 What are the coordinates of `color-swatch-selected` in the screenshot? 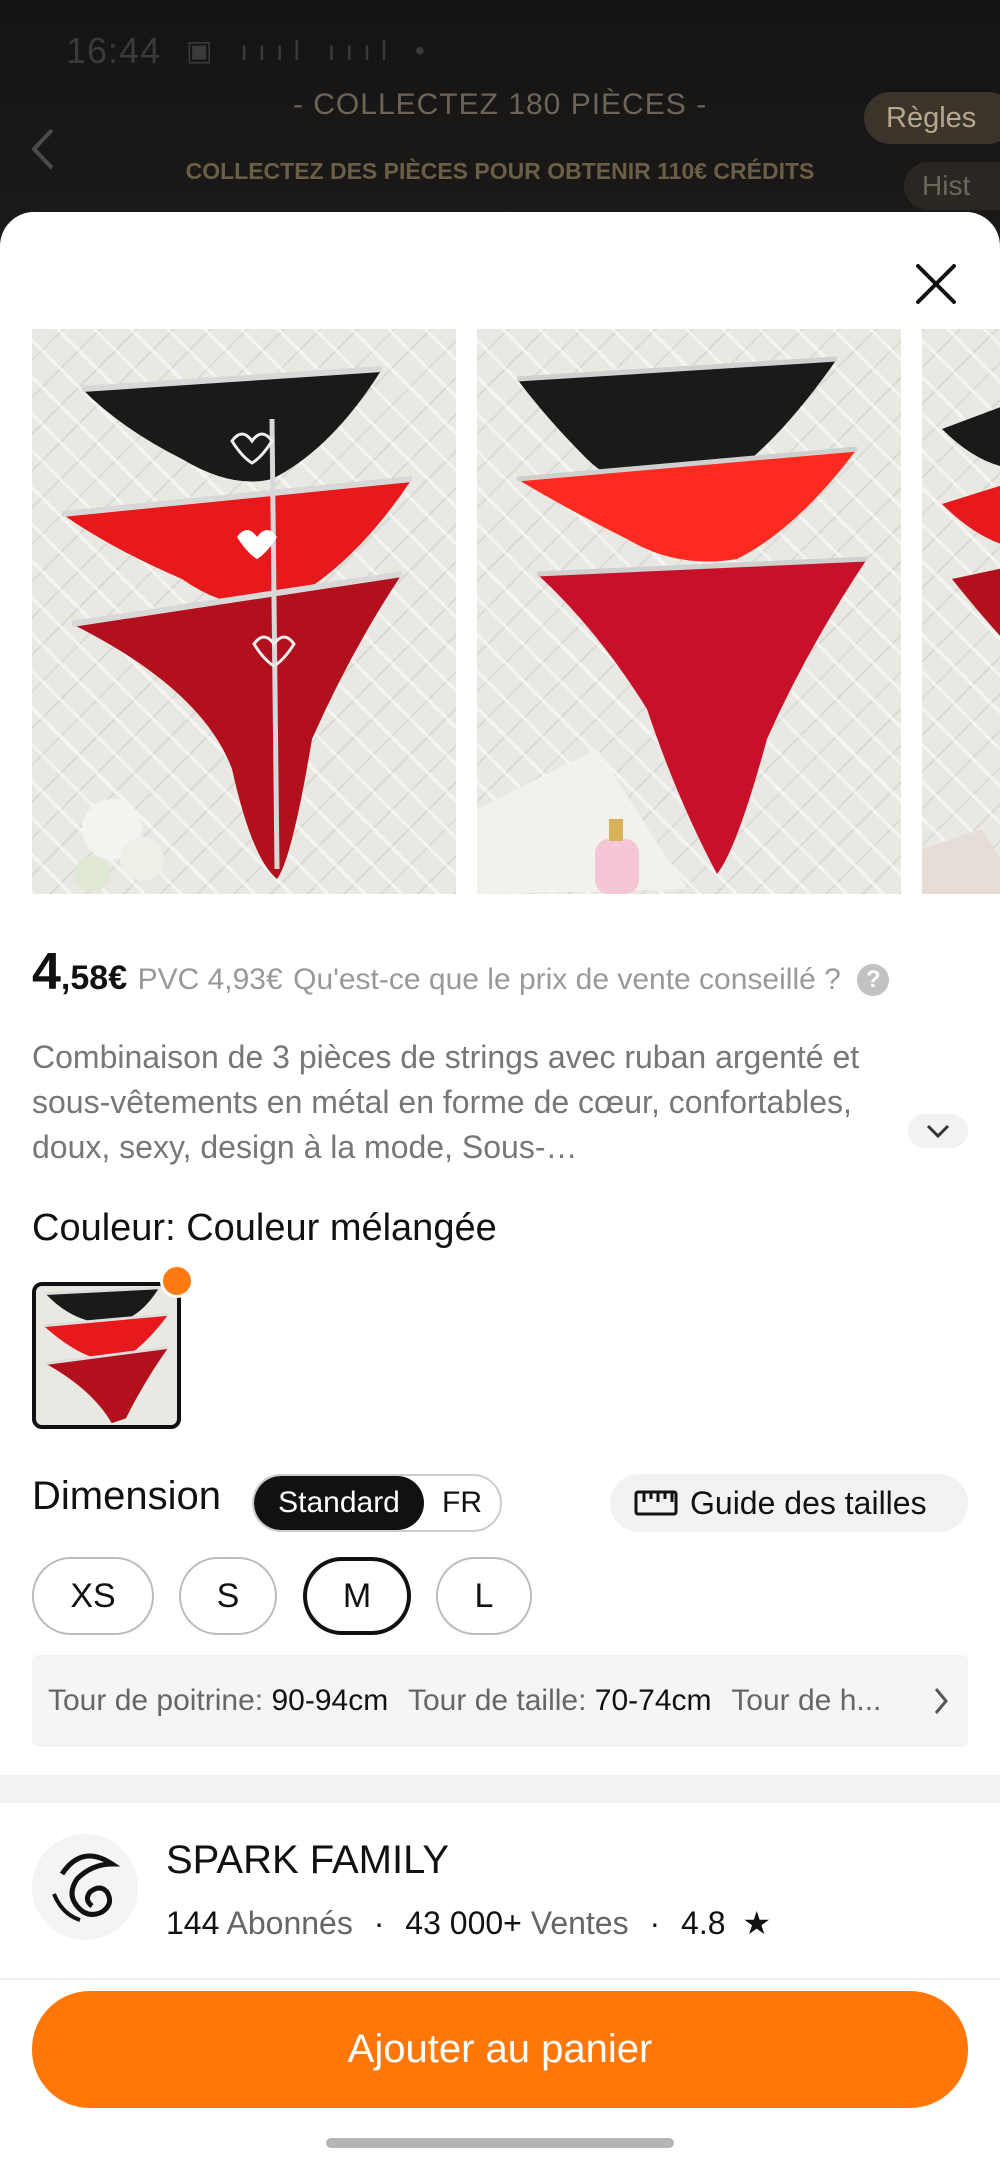 It's located at (106, 1355).